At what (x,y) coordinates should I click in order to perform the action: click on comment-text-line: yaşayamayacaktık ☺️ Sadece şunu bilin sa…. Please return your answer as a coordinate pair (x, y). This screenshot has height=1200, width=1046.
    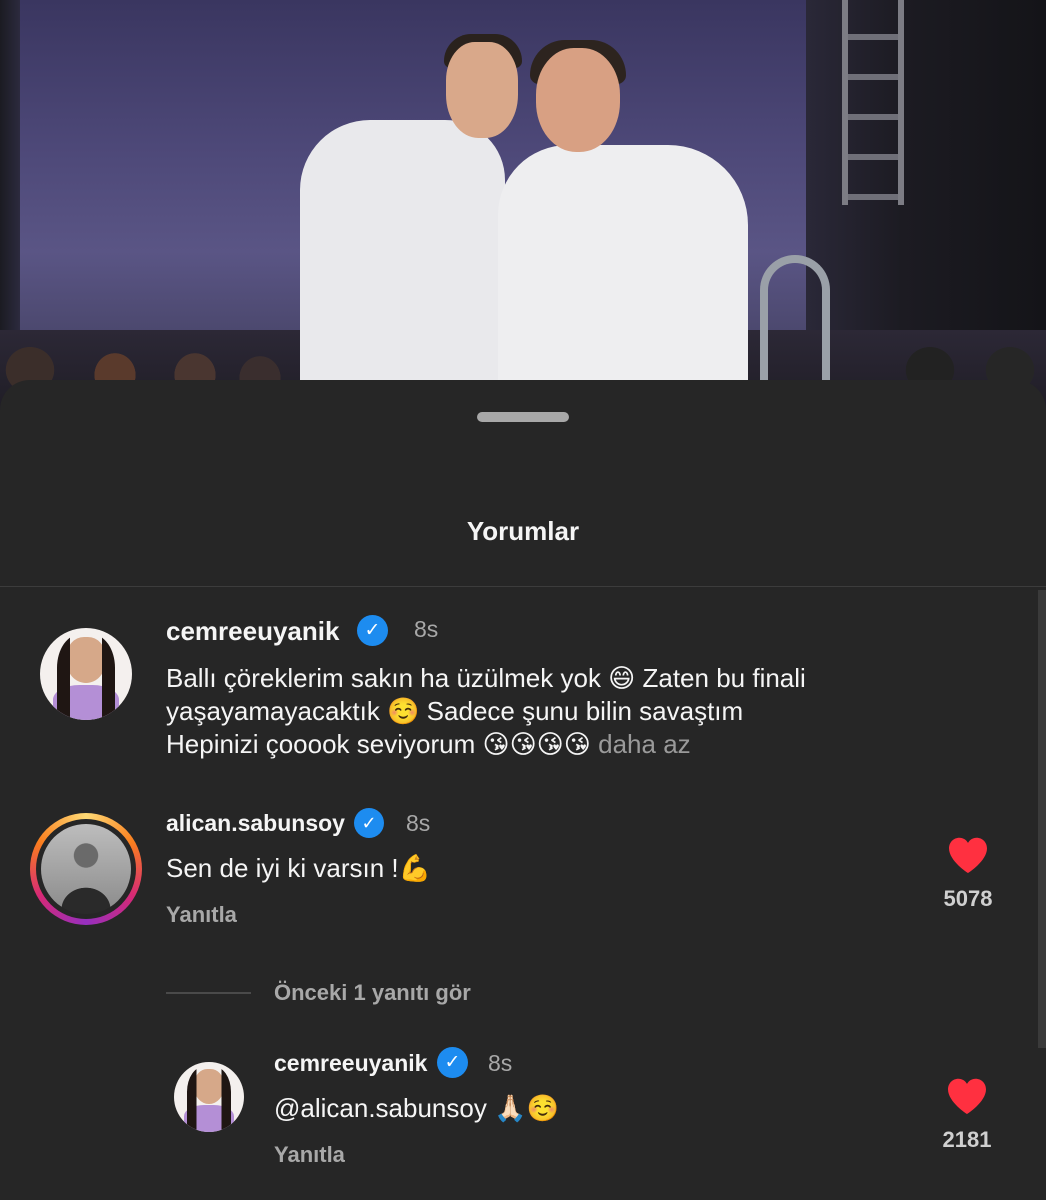
    Looking at the image, I should click on (455, 711).